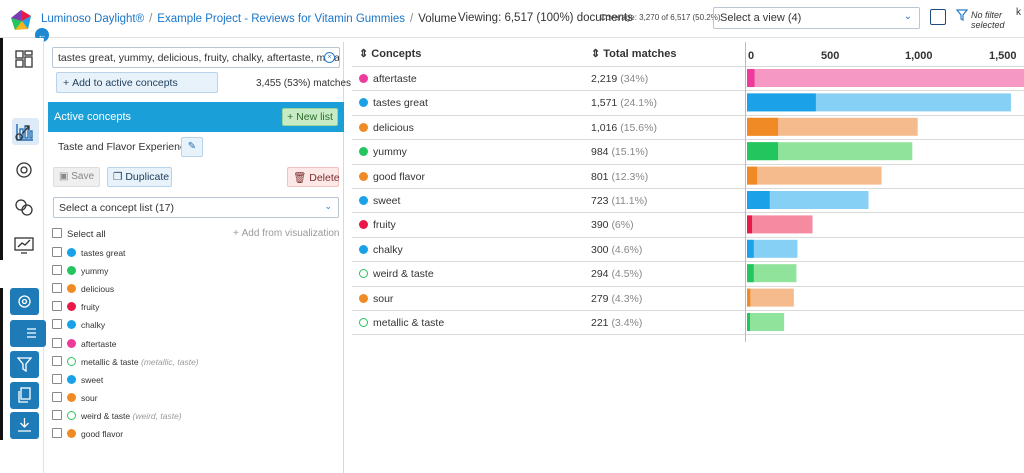 Image resolution: width=1024 pixels, height=473 pixels. What do you see at coordinates (83, 290) in the screenshot?
I see `concept-list-item: delicious` at bounding box center [83, 290].